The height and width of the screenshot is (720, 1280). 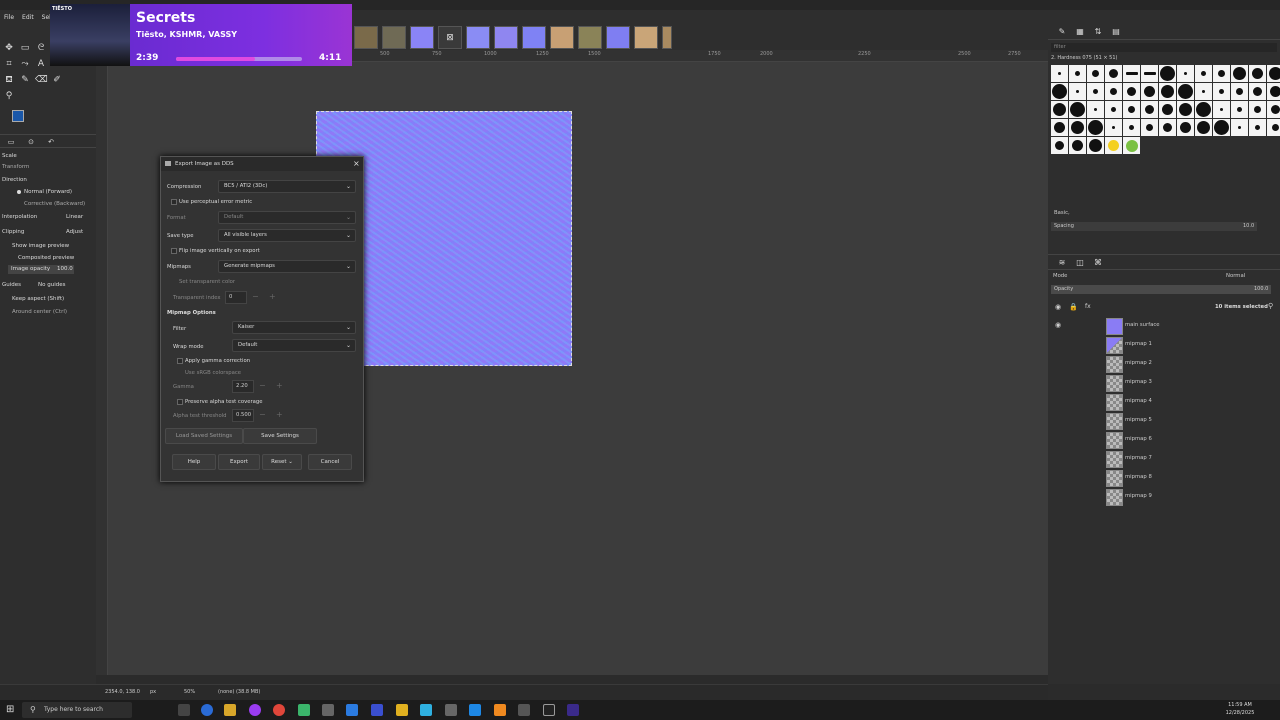 What do you see at coordinates (1080, 32) in the screenshot?
I see `pattern-tab-icon: ▦` at bounding box center [1080, 32].